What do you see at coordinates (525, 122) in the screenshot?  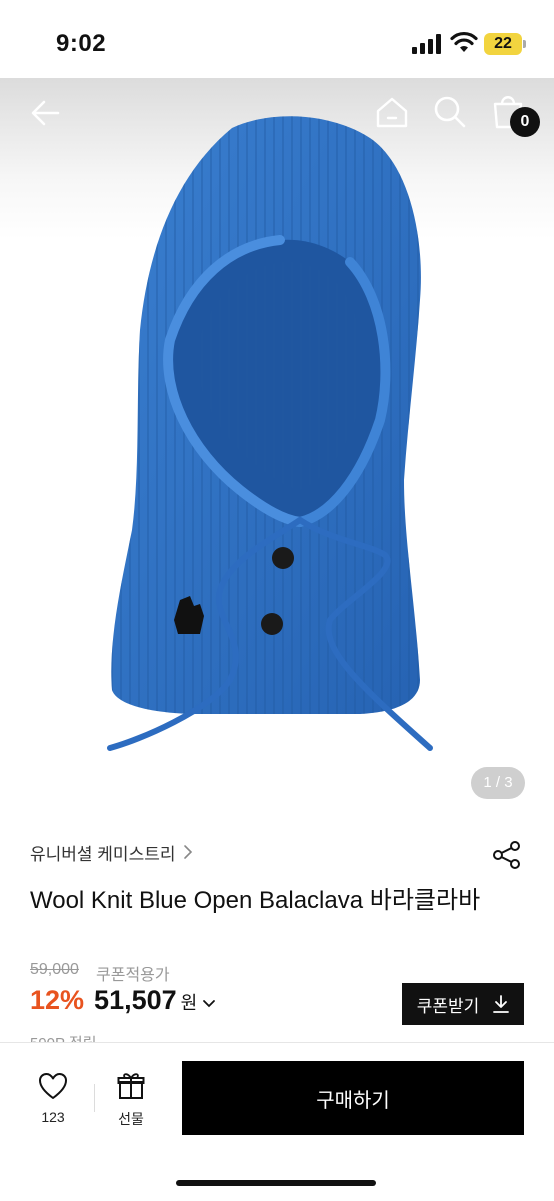 I see `cart-count-badge: 0` at bounding box center [525, 122].